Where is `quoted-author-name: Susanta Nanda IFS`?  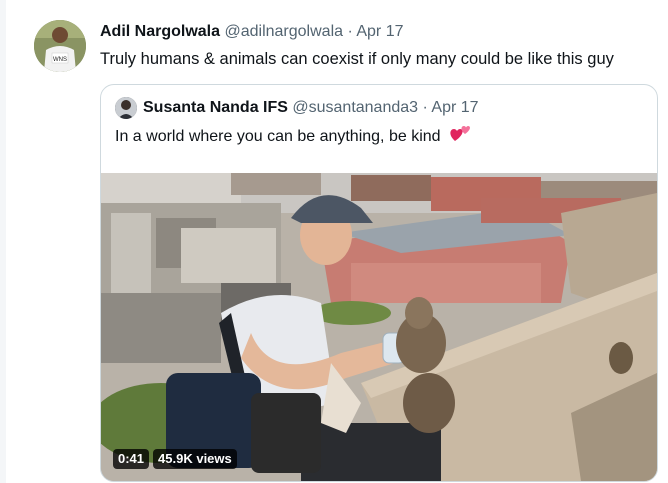 quoted-author-name: Susanta Nanda IFS is located at coordinates (215, 107).